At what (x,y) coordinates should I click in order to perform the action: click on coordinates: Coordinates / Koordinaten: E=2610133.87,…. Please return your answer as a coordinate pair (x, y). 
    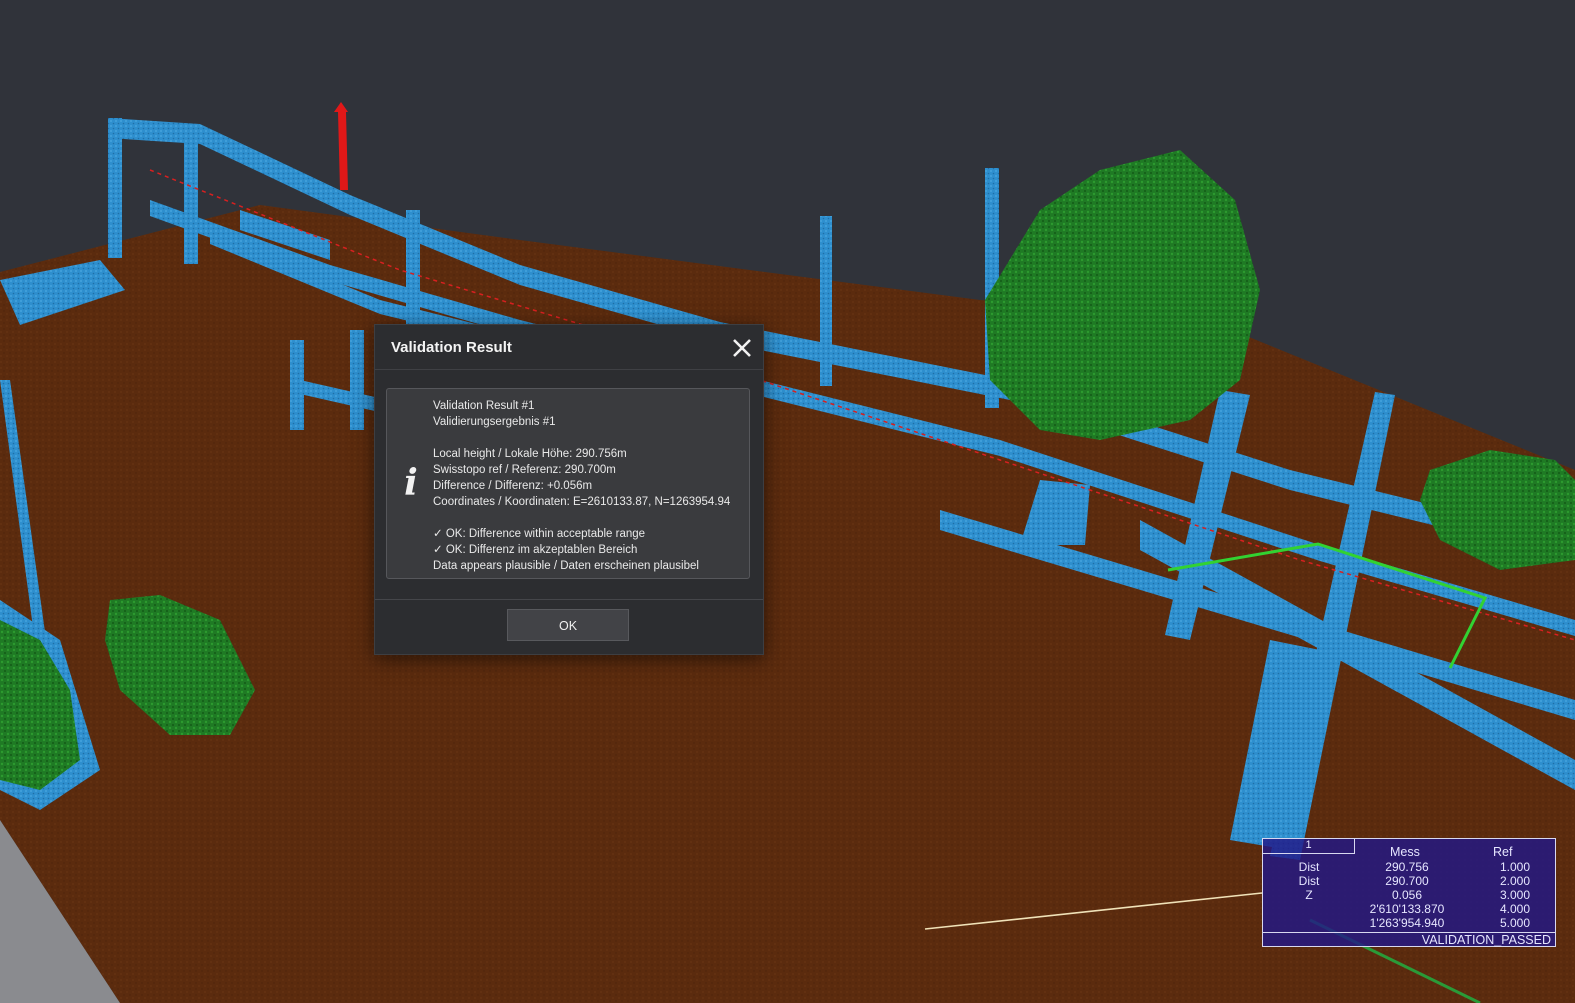
    Looking at the image, I should click on (582, 502).